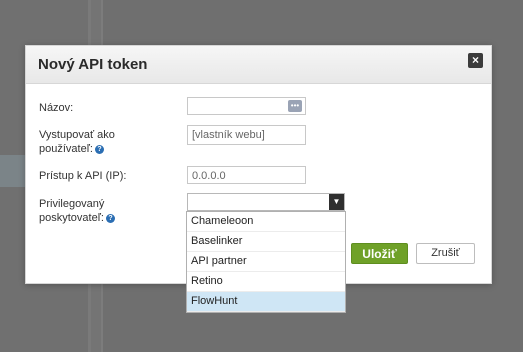 This screenshot has height=352, width=523. I want to click on dropdown-option: Chameleoon, so click(266, 222).